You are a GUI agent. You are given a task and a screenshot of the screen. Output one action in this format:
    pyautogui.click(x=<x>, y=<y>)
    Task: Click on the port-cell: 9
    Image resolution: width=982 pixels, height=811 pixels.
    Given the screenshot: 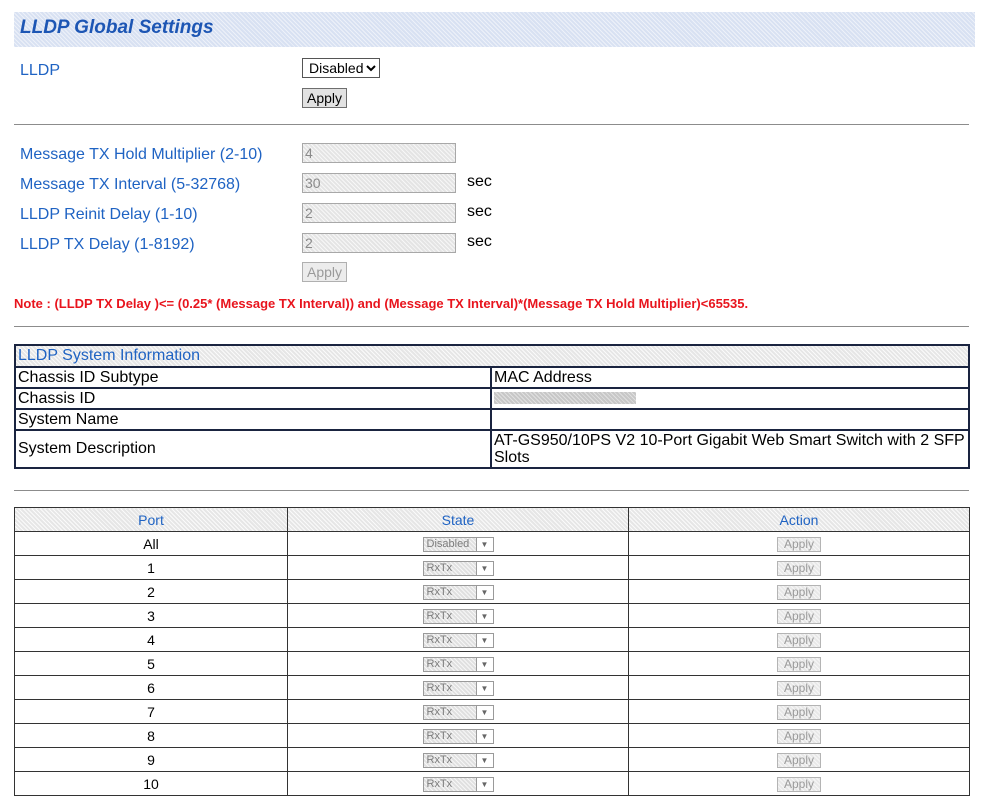 What is the action you would take?
    pyautogui.click(x=151, y=759)
    